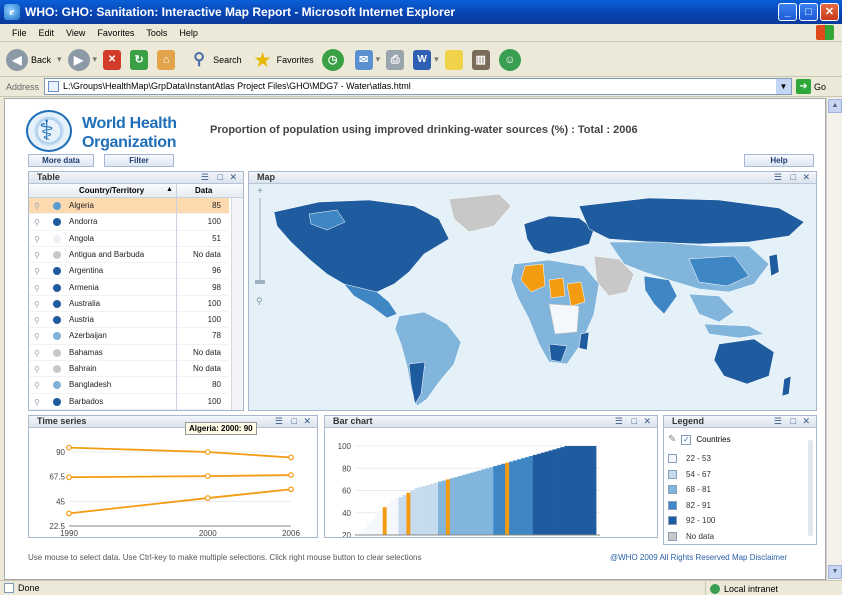 The width and height of the screenshot is (842, 595). What do you see at coordinates (396, 59) in the screenshot?
I see `print-button: ⎙` at bounding box center [396, 59].